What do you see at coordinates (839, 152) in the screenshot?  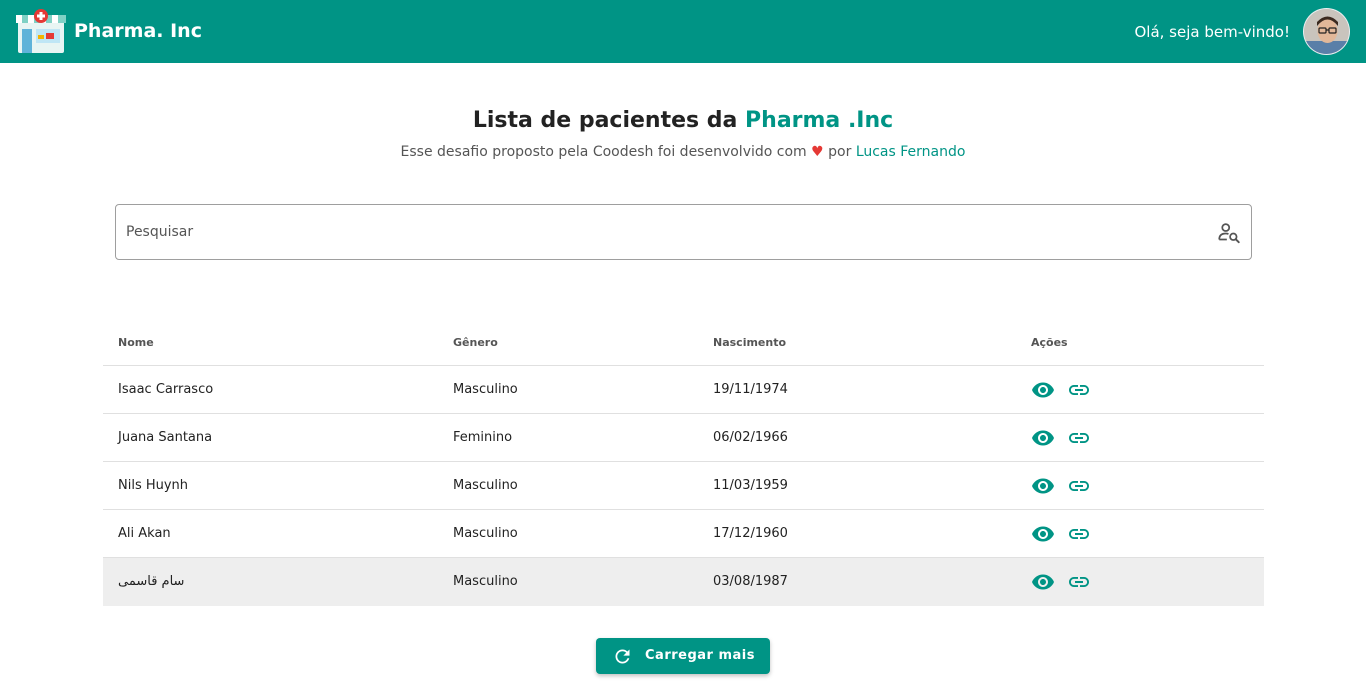 I see `subtitle-by: por` at bounding box center [839, 152].